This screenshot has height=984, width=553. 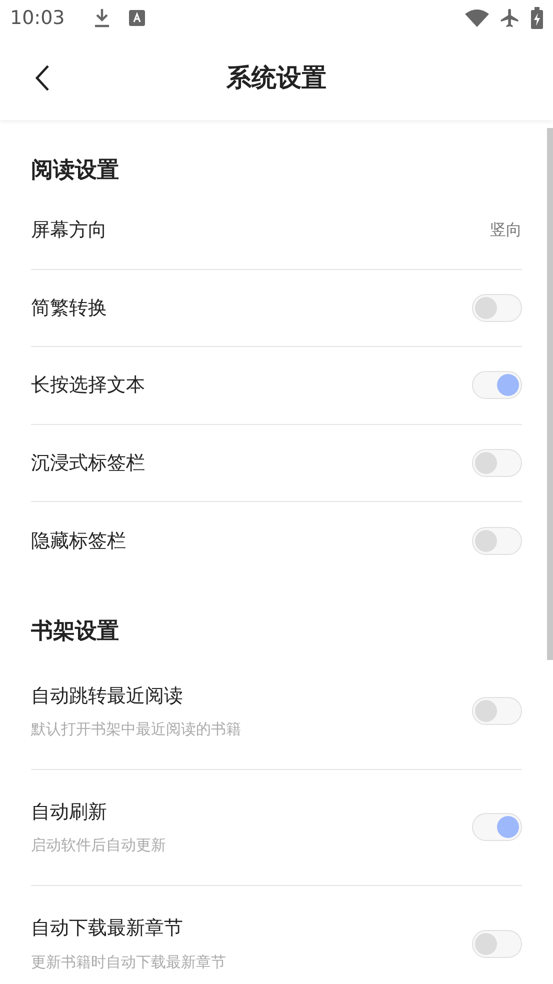 What do you see at coordinates (37, 18) in the screenshot?
I see `status-time: 10:03` at bounding box center [37, 18].